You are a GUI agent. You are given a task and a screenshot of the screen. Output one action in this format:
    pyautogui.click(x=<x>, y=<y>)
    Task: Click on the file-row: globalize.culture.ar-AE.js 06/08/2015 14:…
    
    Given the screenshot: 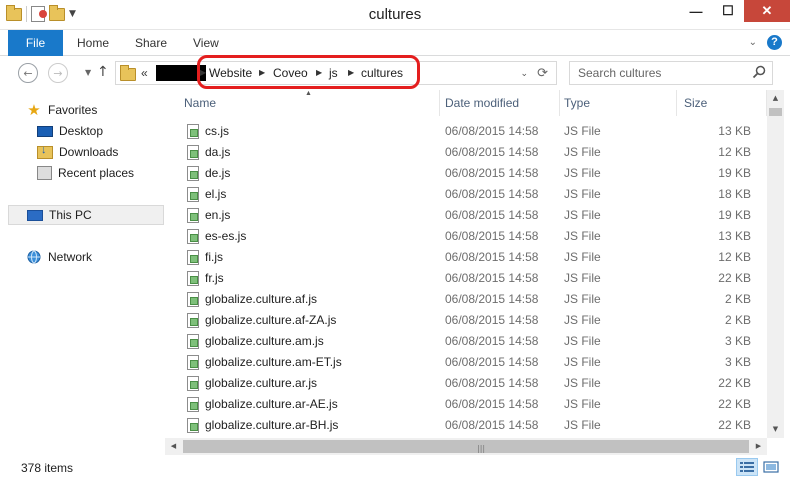 What is the action you would take?
    pyautogui.click(x=465, y=404)
    